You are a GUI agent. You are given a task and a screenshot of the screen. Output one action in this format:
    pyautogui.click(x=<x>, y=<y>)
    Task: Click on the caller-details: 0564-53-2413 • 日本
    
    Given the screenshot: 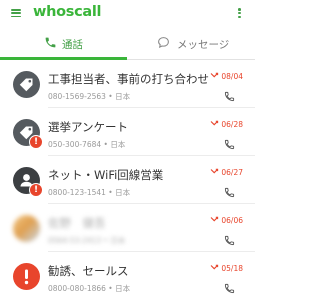 What is the action you would take?
    pyautogui.click(x=87, y=240)
    